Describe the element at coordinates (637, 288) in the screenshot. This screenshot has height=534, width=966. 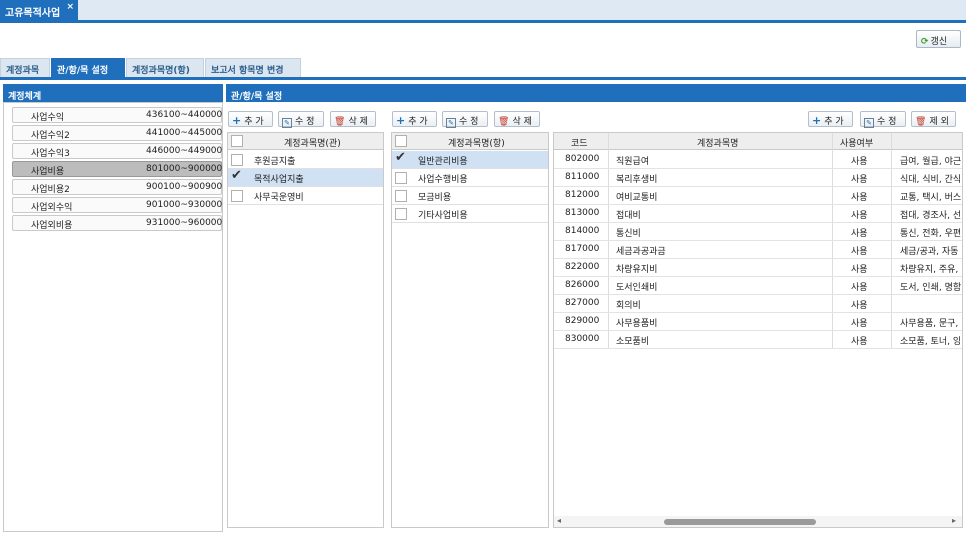
I see `cell-name: 도서인쇄비` at that location.